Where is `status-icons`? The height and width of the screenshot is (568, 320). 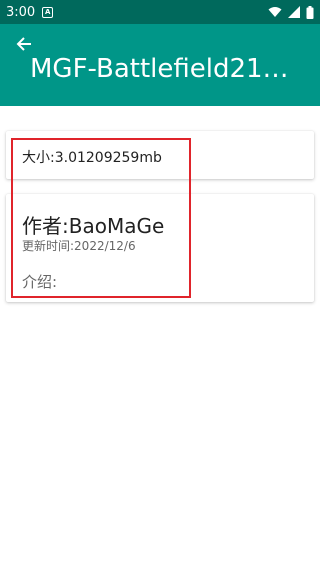
status-icons is located at coordinates (291, 12).